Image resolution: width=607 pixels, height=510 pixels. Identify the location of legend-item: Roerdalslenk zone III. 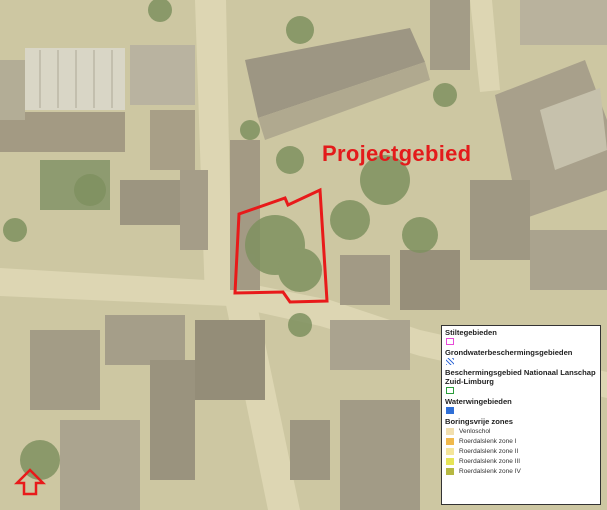
(521, 461).